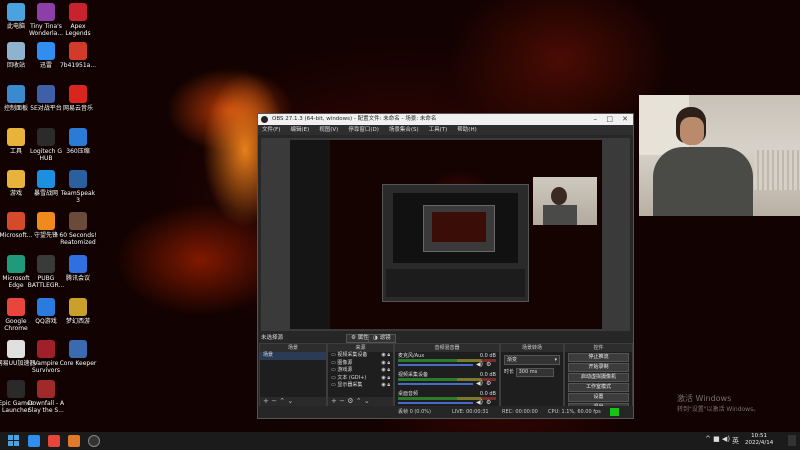  I want to click on desktop-icon-label: Core Keeper, so click(78, 363).